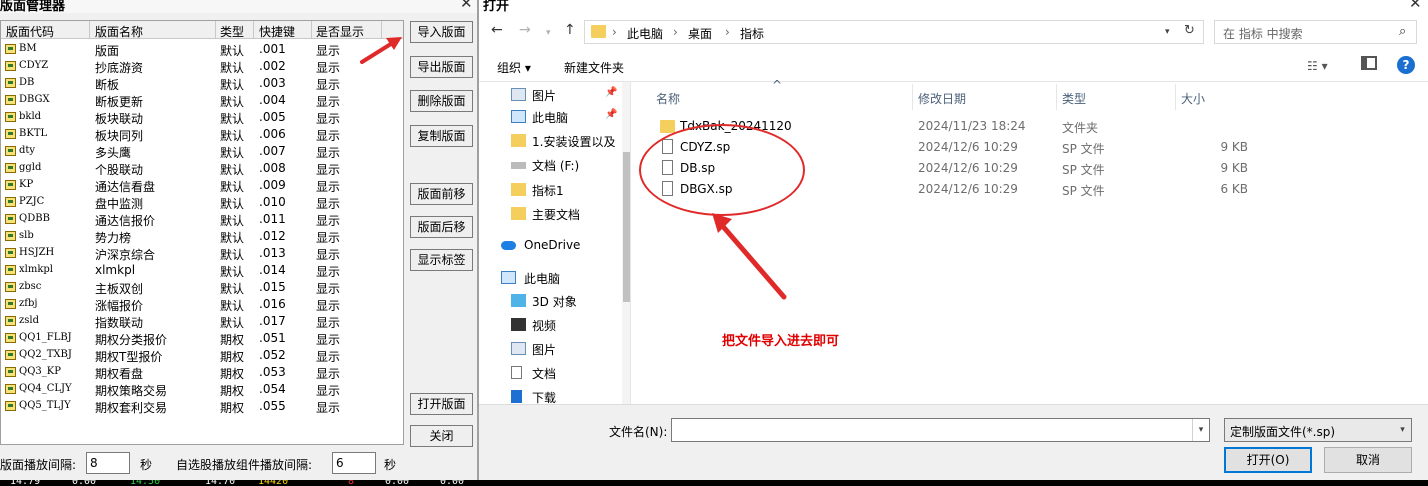 The width and height of the screenshot is (1428, 486). What do you see at coordinates (749, 256) in the screenshot?
I see `red-arrow-annotation` at bounding box center [749, 256].